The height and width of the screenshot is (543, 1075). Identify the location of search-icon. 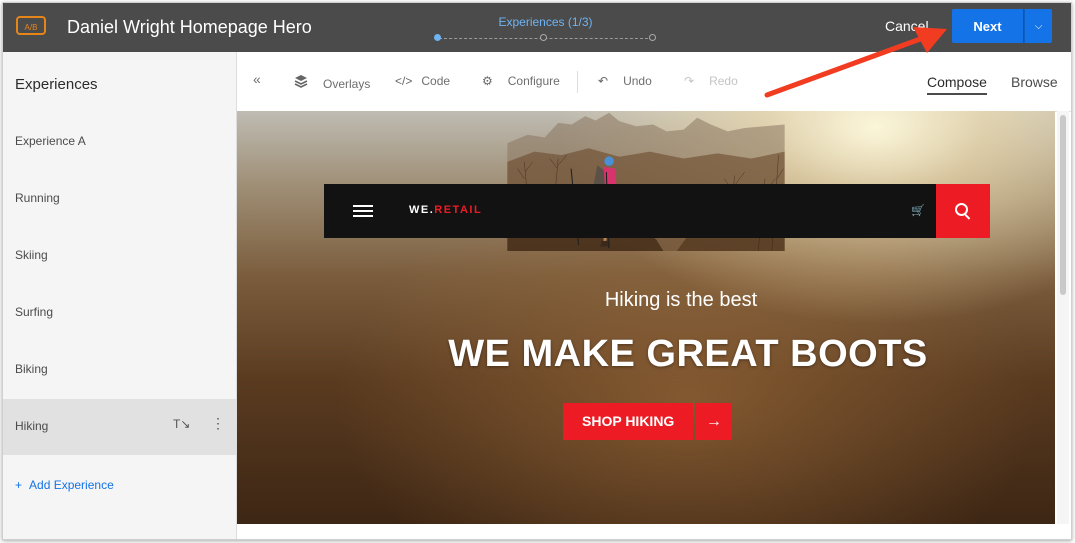
(961, 209).